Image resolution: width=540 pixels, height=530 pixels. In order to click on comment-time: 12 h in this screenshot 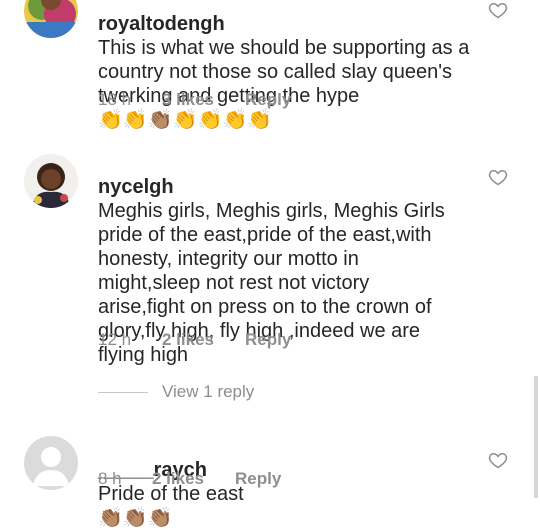, I will do `click(115, 339)`.